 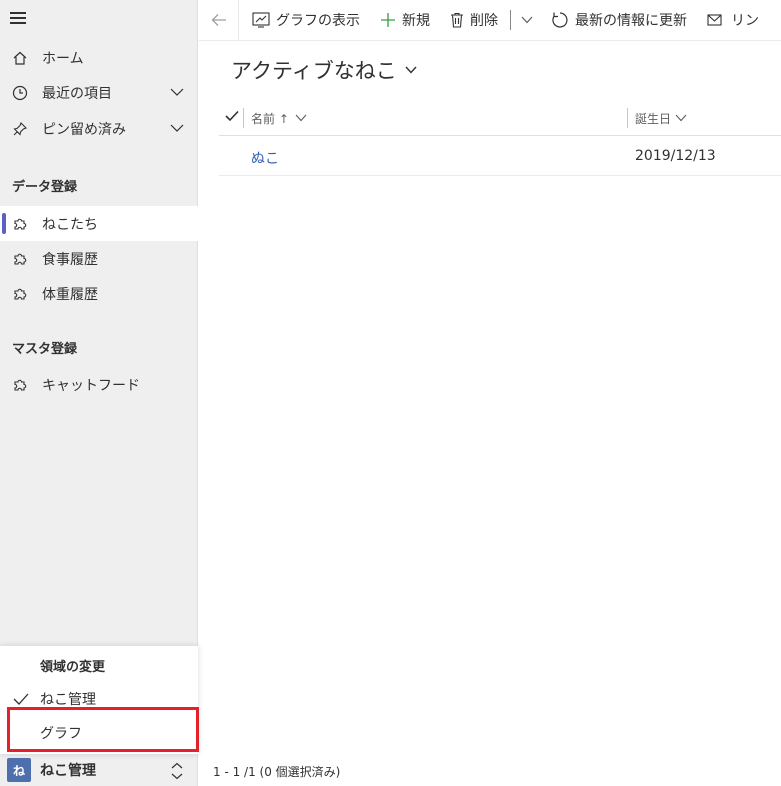 I want to click on arrow-left-icon, so click(x=218, y=20).